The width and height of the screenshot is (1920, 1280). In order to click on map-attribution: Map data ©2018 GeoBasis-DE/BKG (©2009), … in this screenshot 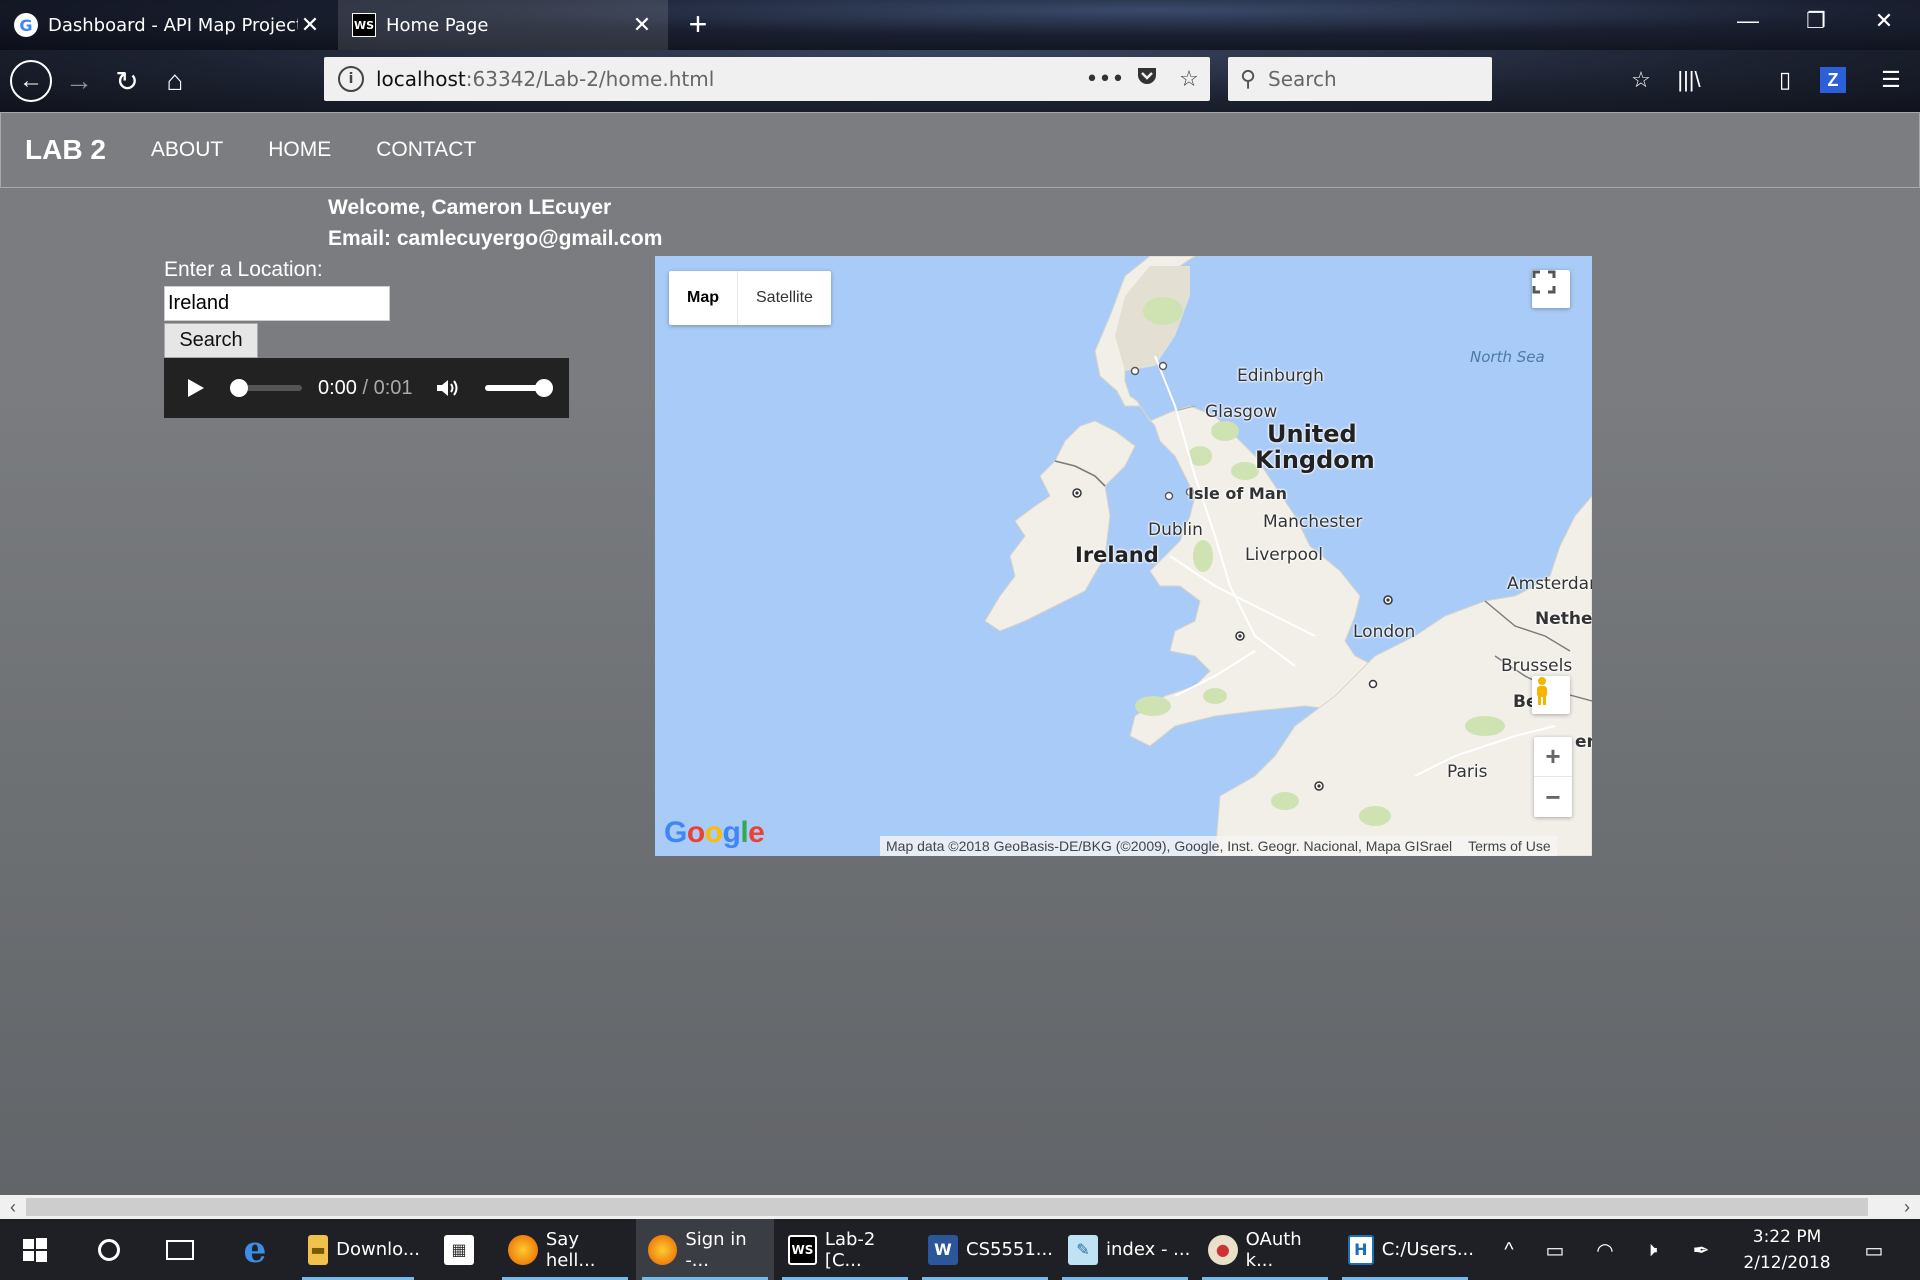, I will do `click(1218, 846)`.